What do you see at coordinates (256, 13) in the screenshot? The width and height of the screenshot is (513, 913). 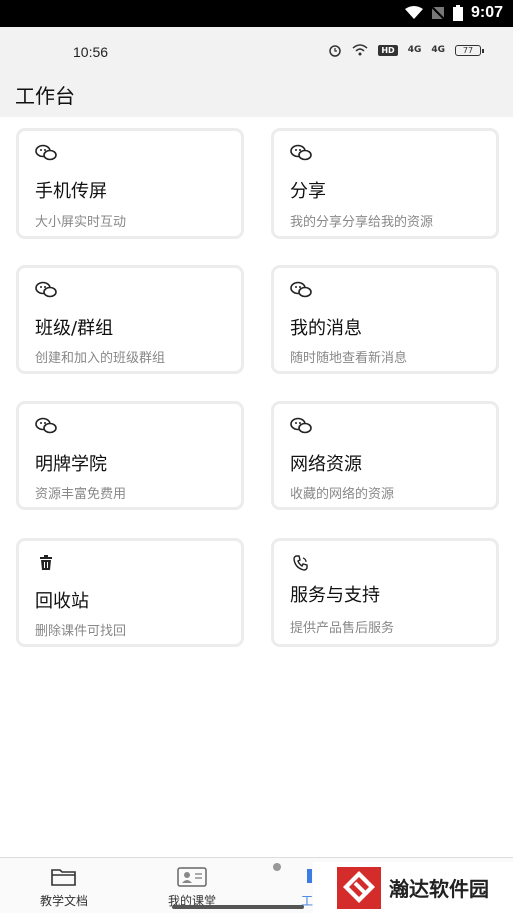 I see `system-status-bar: 9:07` at bounding box center [256, 13].